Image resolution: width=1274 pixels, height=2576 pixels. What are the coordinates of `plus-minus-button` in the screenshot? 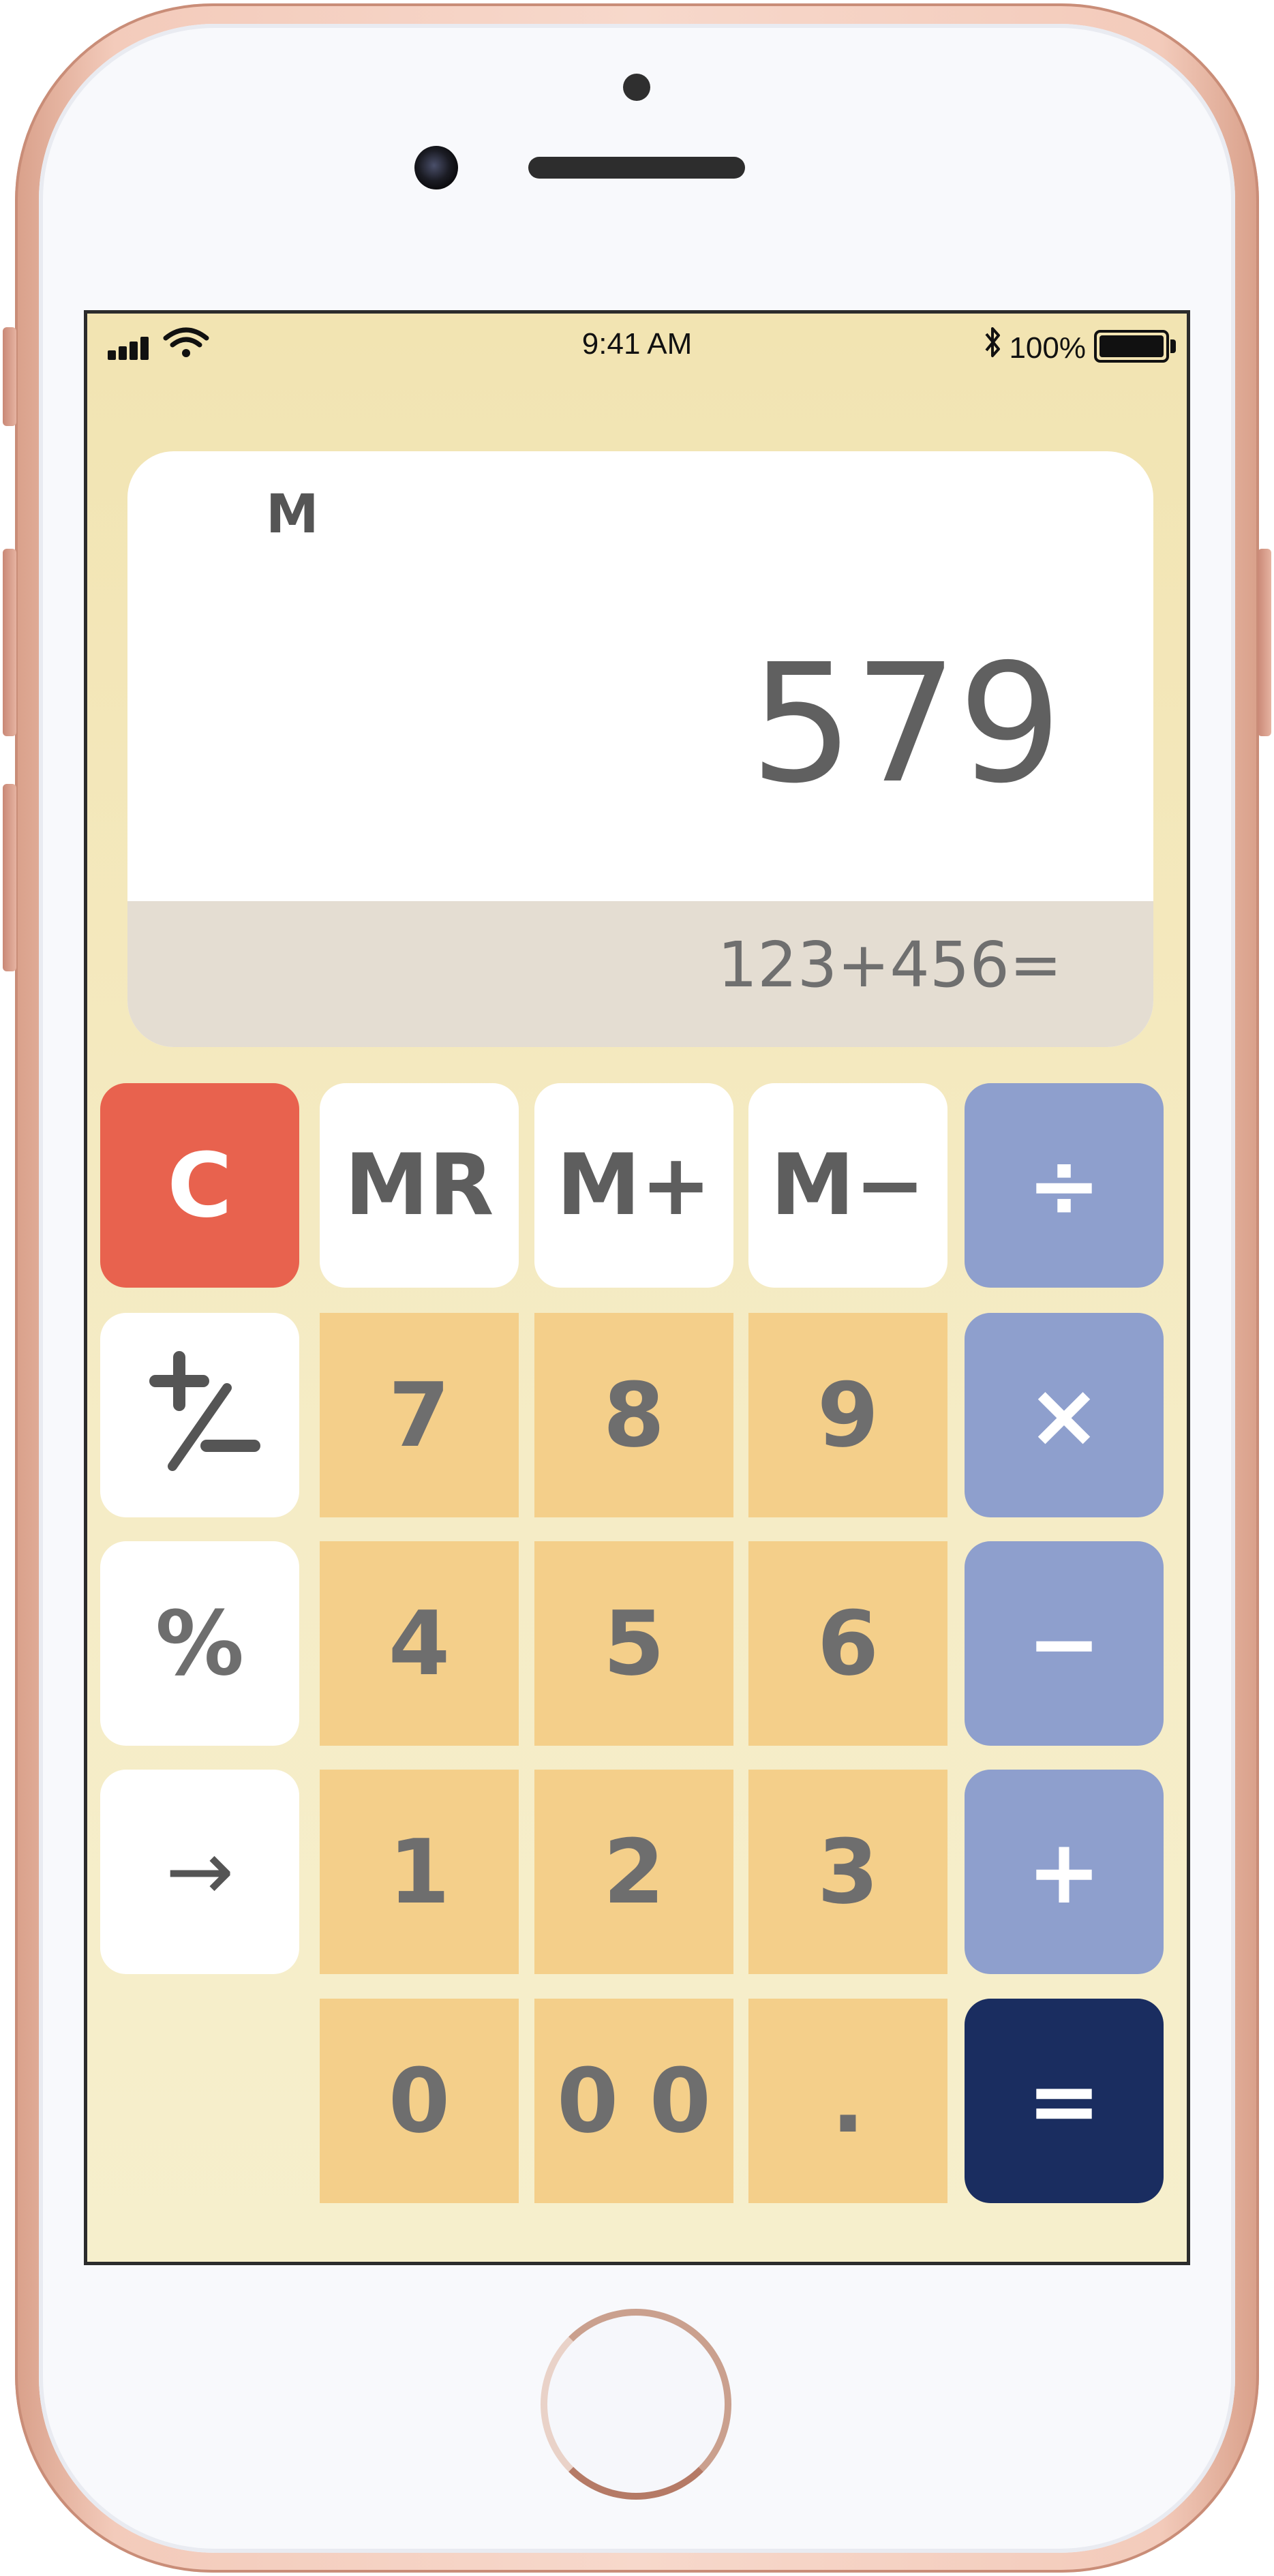 It's located at (199, 1415).